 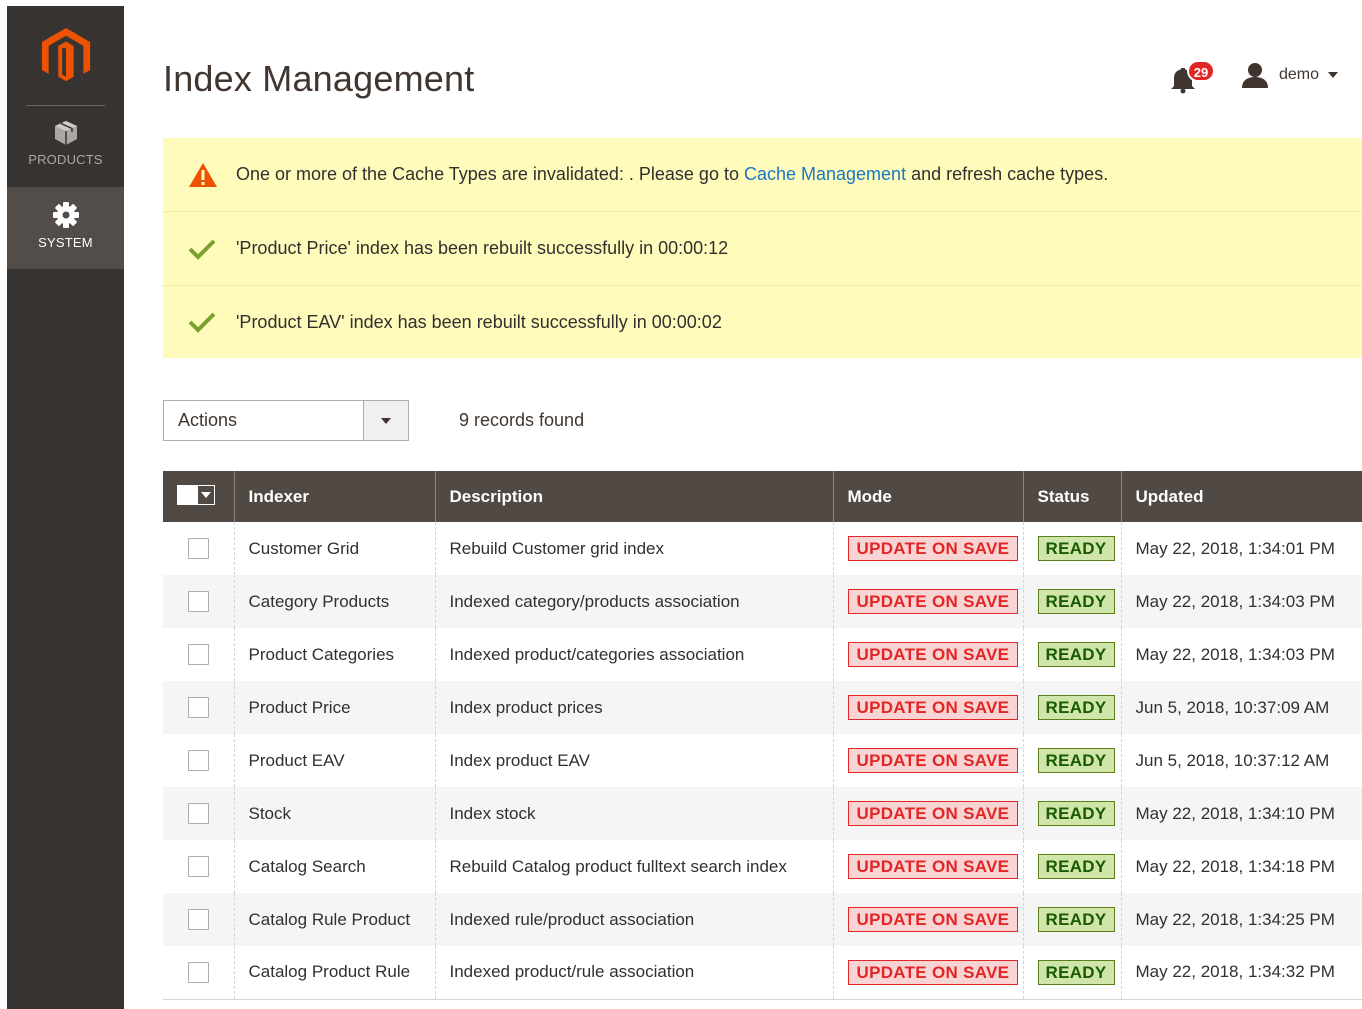 I want to click on cell-description: Indexed rule/product association, so click(x=633, y=919).